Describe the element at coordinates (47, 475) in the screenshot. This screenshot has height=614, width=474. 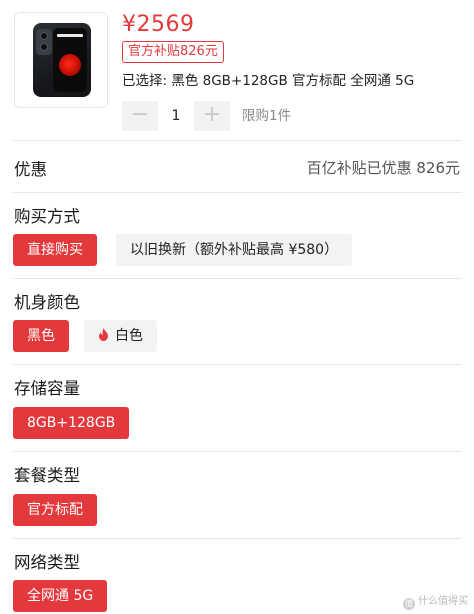
I see `package-title: 套餐类型` at that location.